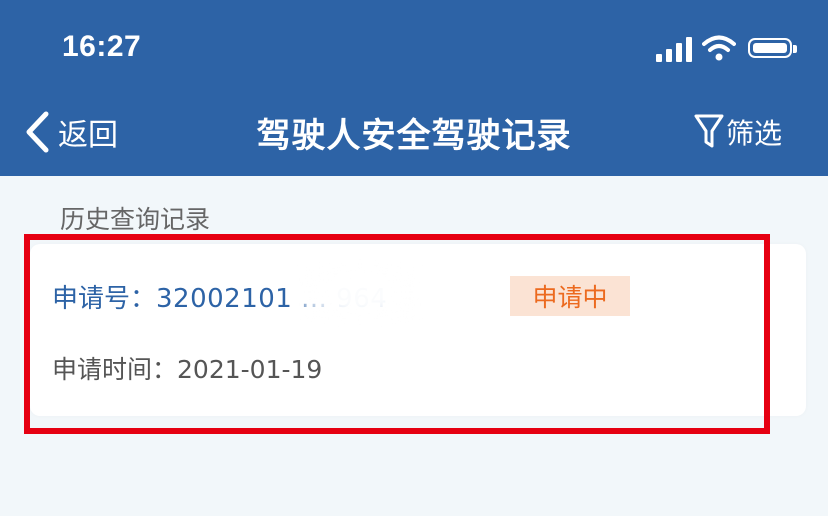  What do you see at coordinates (102, 46) in the screenshot?
I see `status-time: 16:27` at bounding box center [102, 46].